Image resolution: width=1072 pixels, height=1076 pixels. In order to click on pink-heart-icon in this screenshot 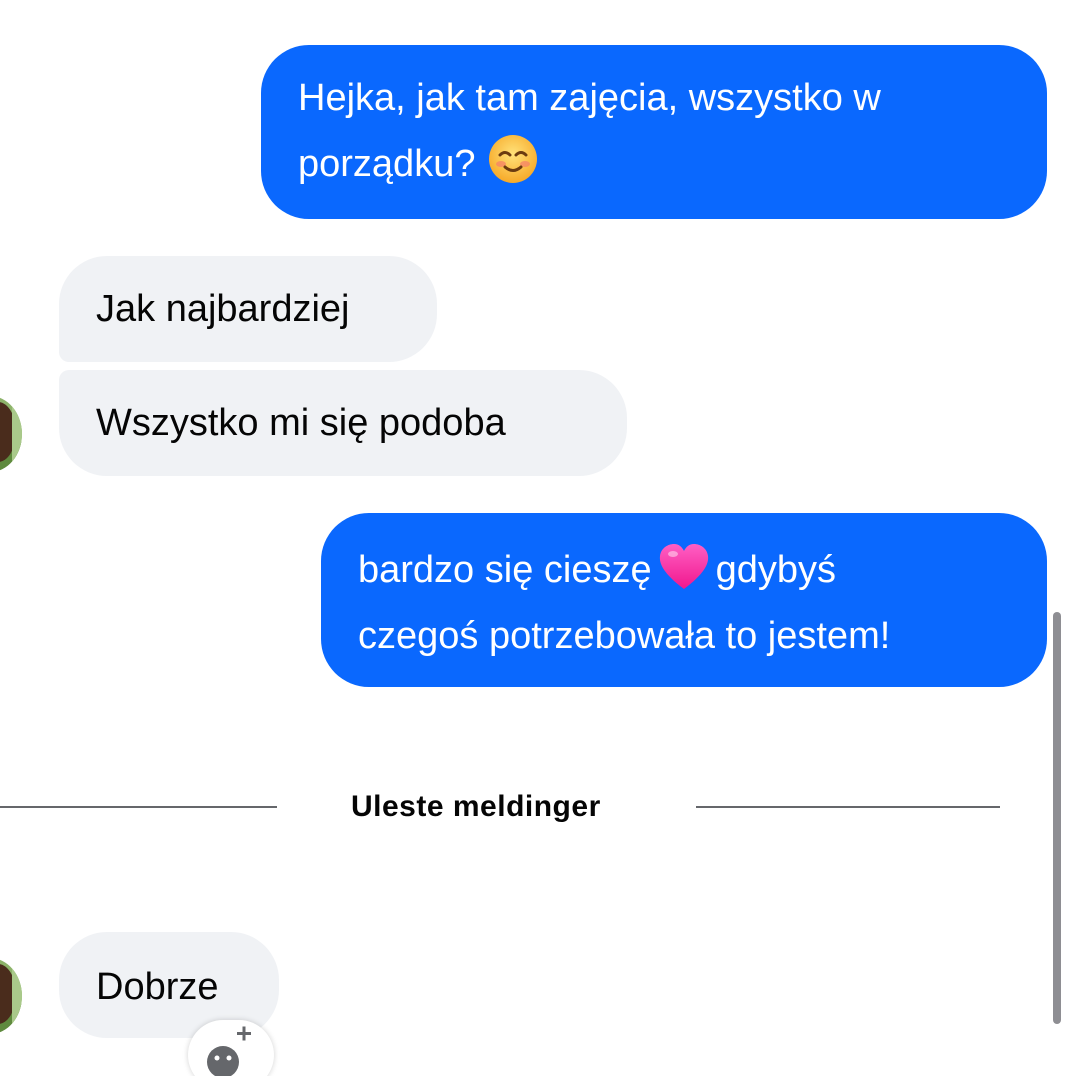, I will do `click(683, 566)`.